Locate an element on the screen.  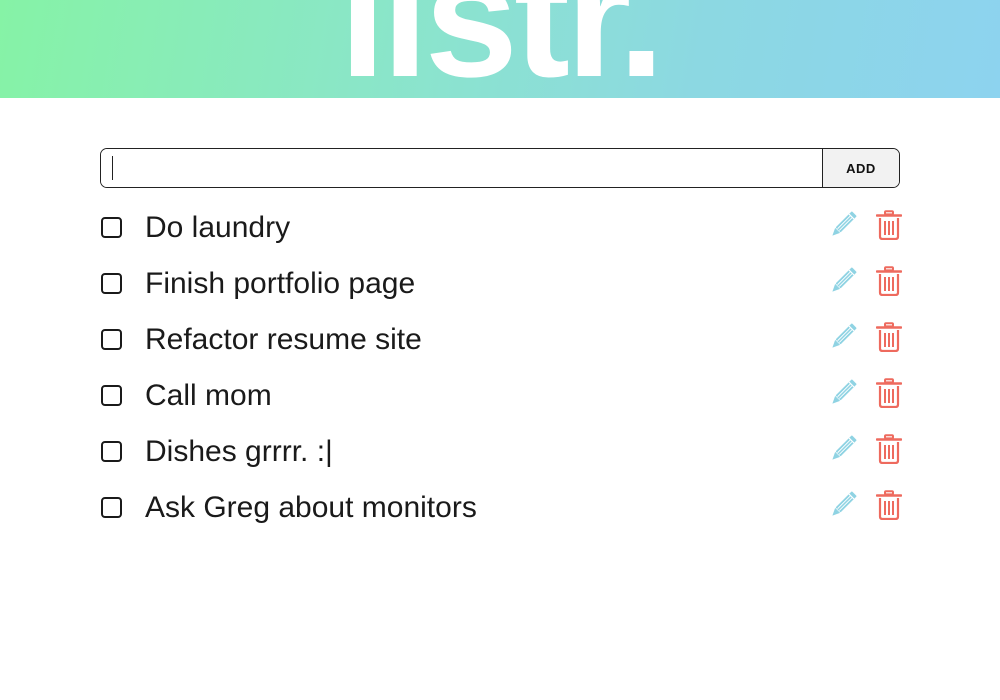
add-todo-form: ADD is located at coordinates (500, 168).